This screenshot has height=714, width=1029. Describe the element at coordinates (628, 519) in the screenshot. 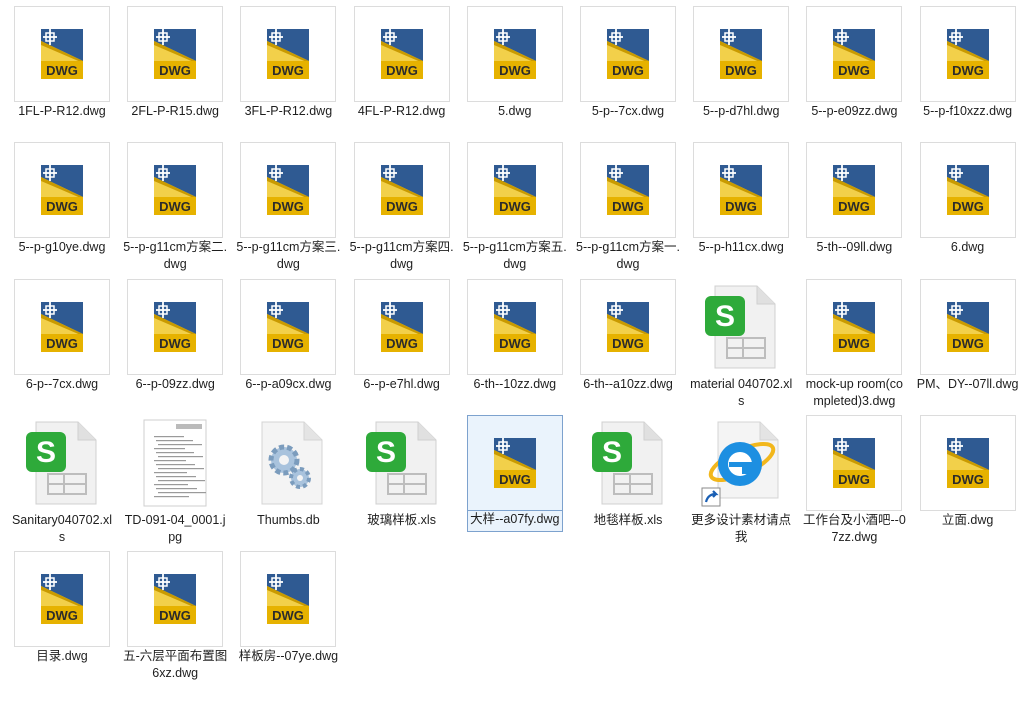

I see `file-name-label: 地毯样板.xls` at that location.